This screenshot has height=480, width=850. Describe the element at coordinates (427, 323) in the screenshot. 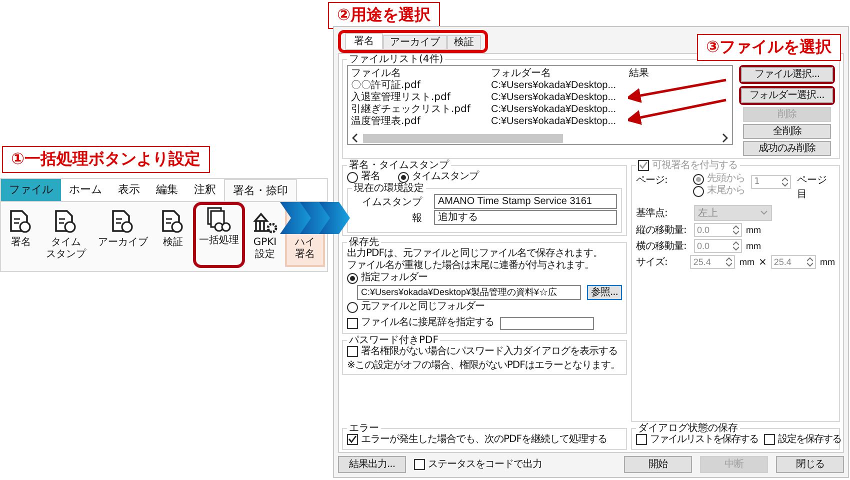

I see `checkbox-label: ファイル名に接尾辞を指定する` at that location.